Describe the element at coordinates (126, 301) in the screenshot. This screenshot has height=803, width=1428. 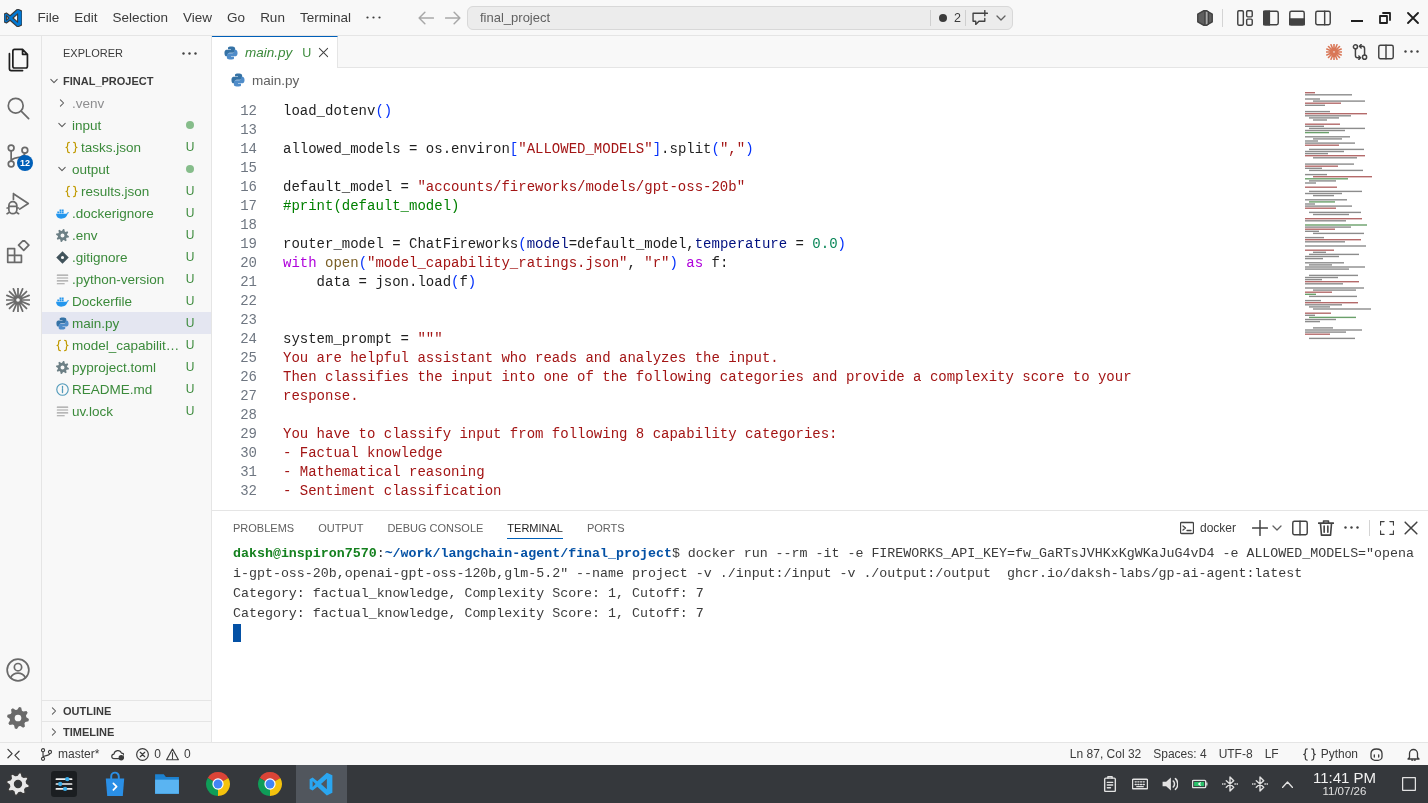
I see `file-tree-item: Dockerfile U` at that location.